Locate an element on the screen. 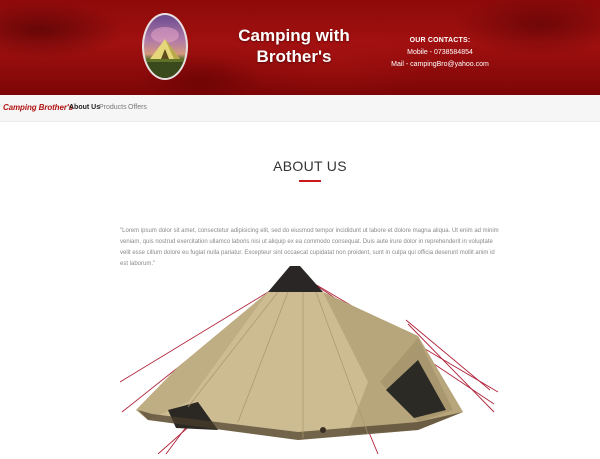  tent-logo-icon is located at coordinates (165, 46).